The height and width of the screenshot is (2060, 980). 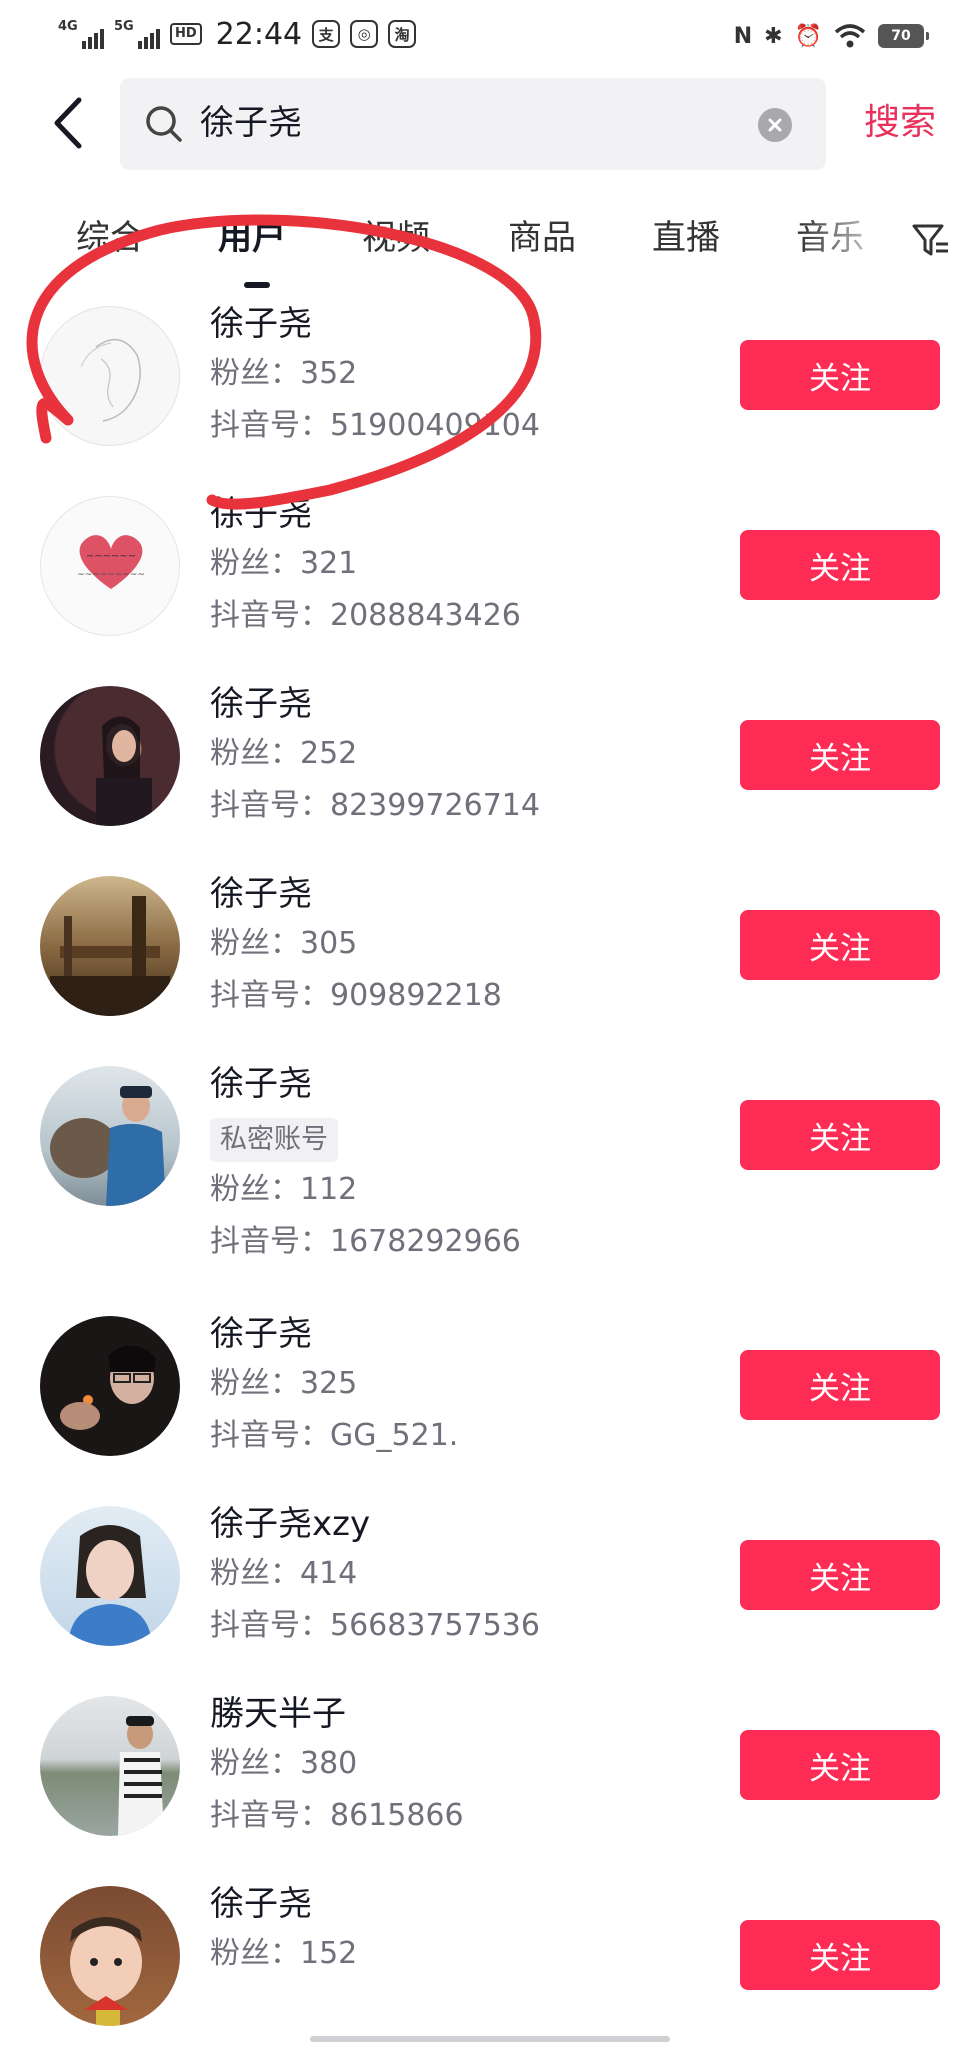 What do you see at coordinates (284, 753) in the screenshot?
I see `fan-count: 粉丝：252` at bounding box center [284, 753].